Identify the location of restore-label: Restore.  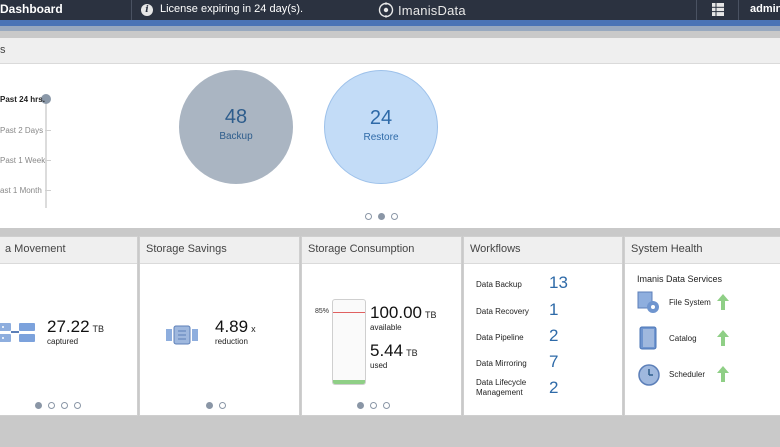
(381, 137).